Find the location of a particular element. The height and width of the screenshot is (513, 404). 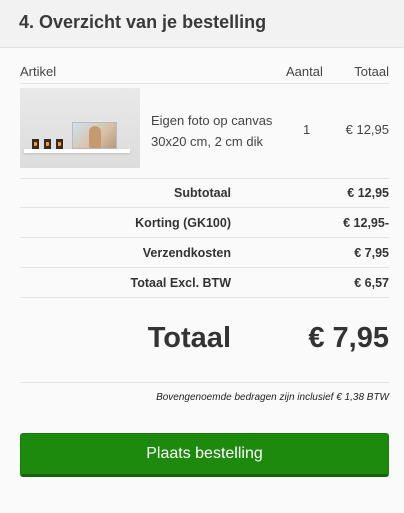

column-header-article: Artikel is located at coordinates (38, 71).